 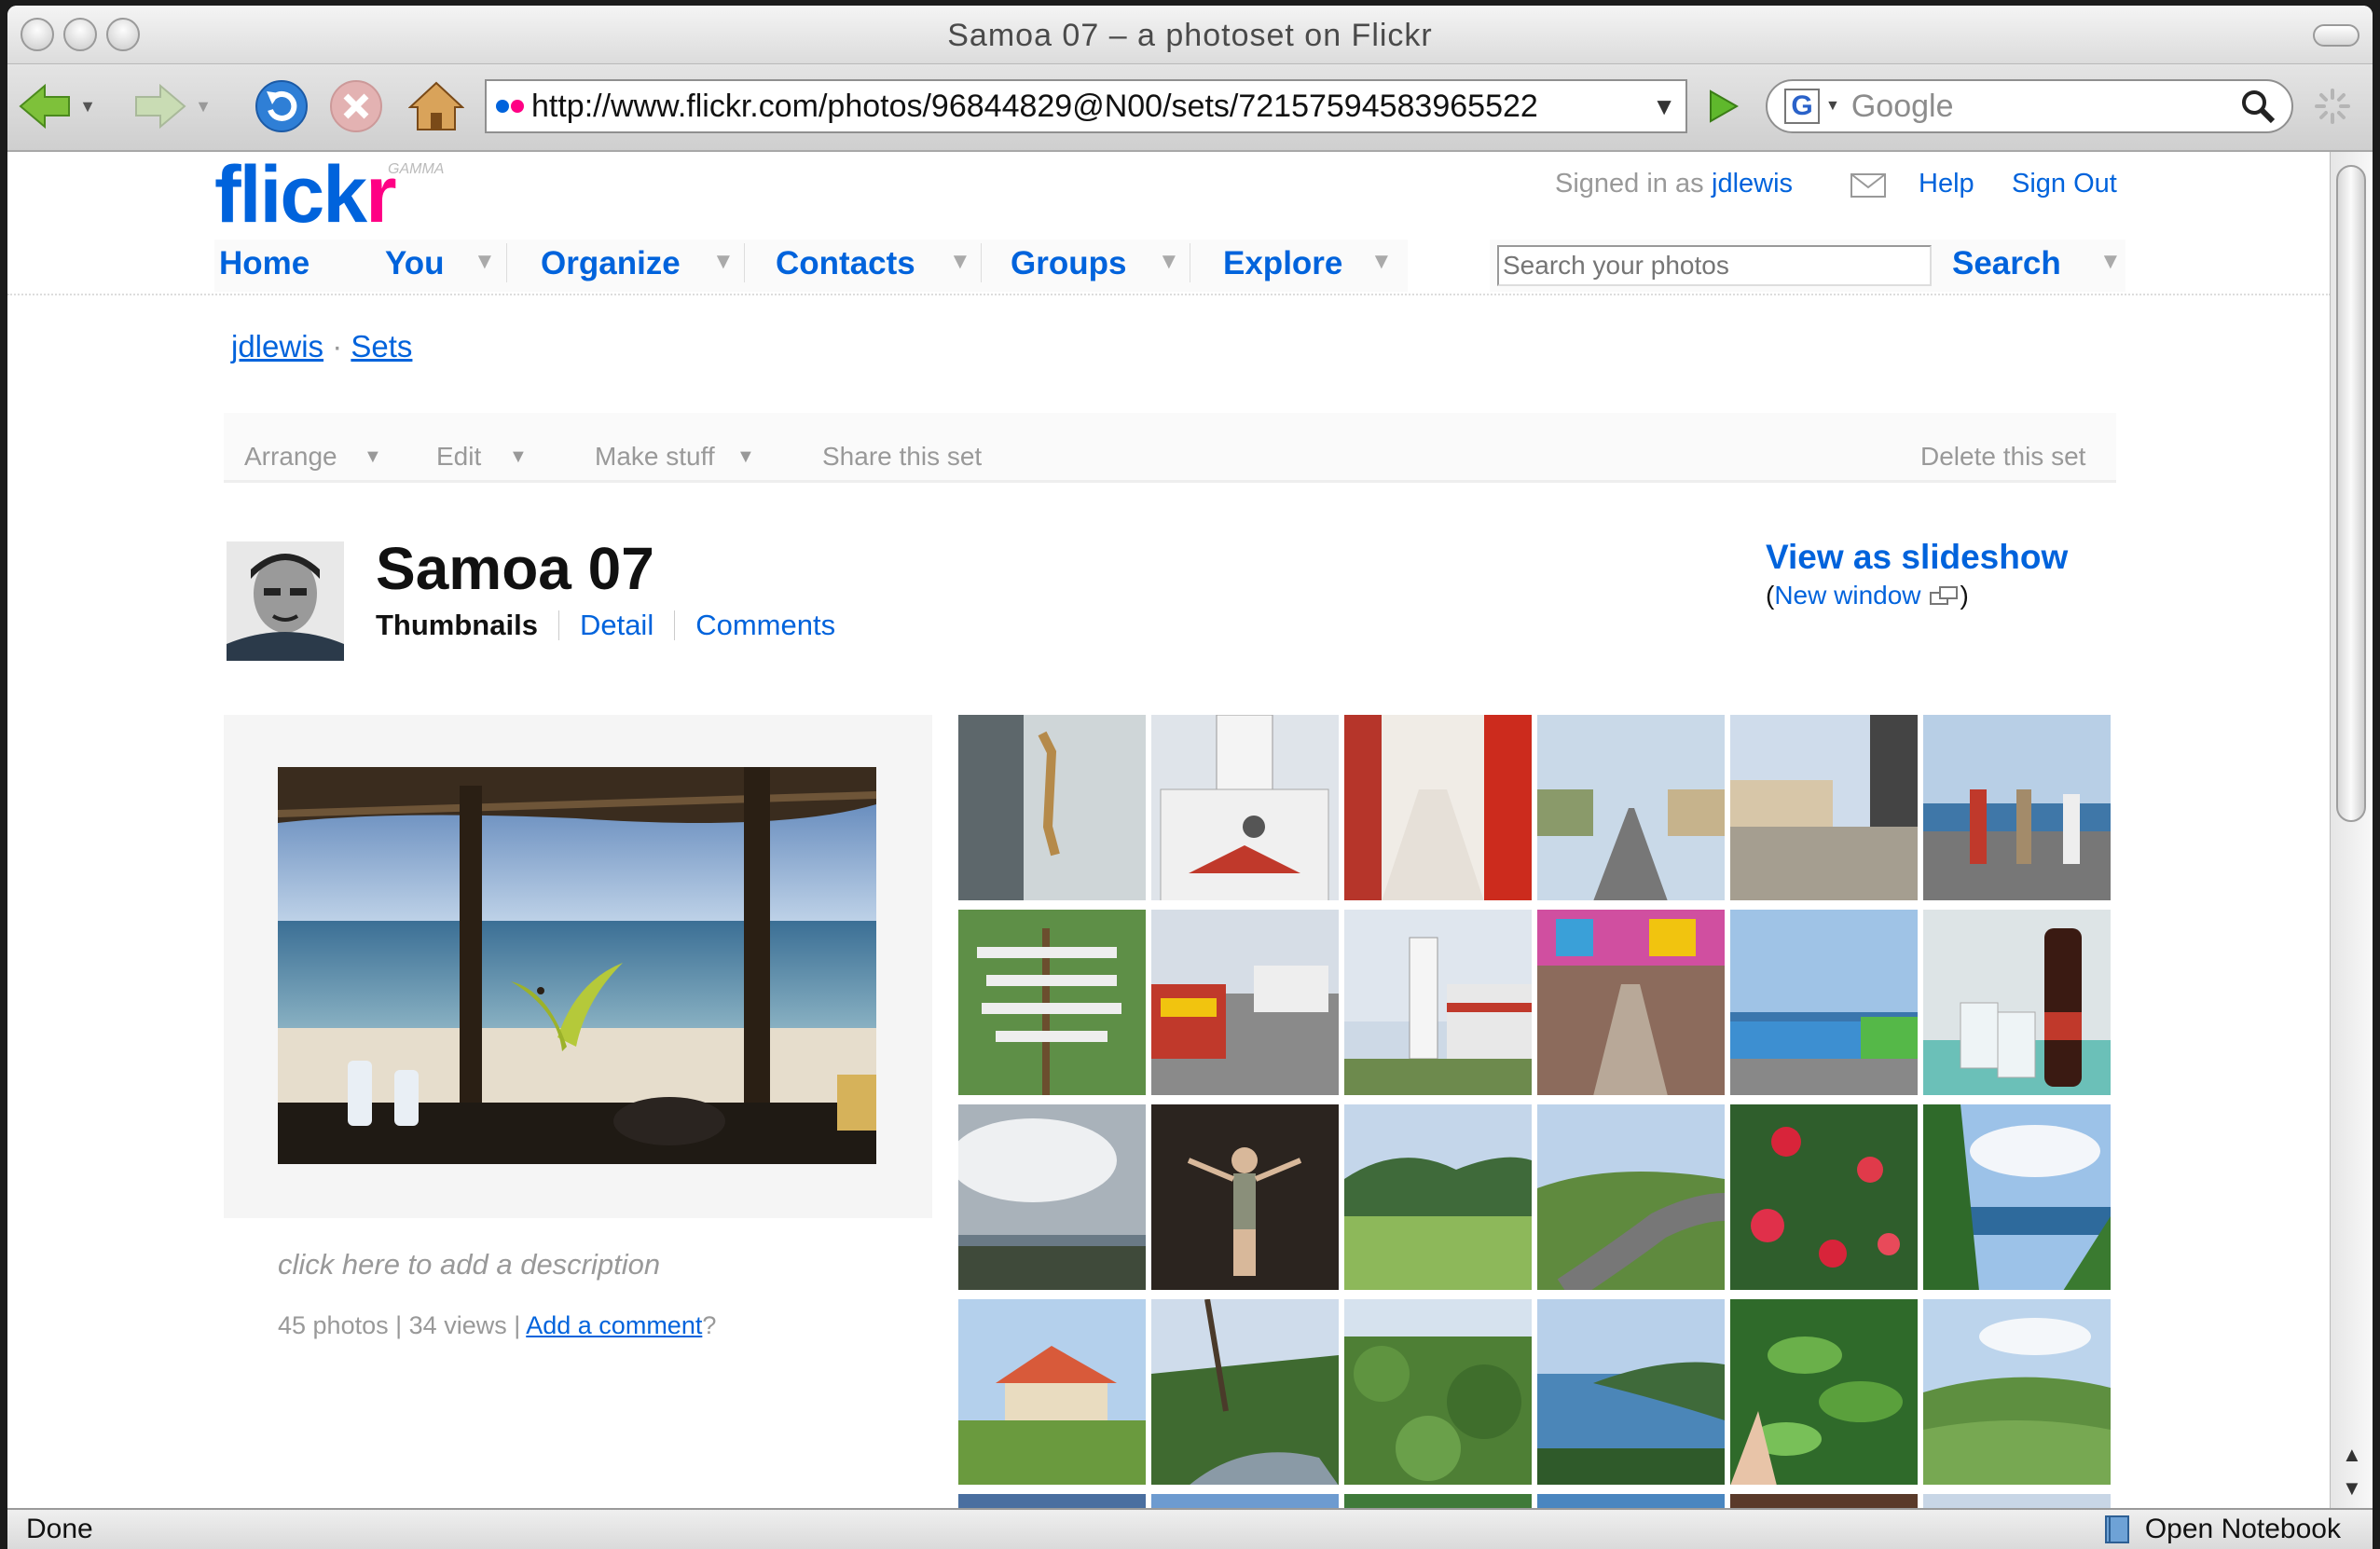 I want to click on nav-you-dropdown-icon: ▼, so click(x=485, y=262).